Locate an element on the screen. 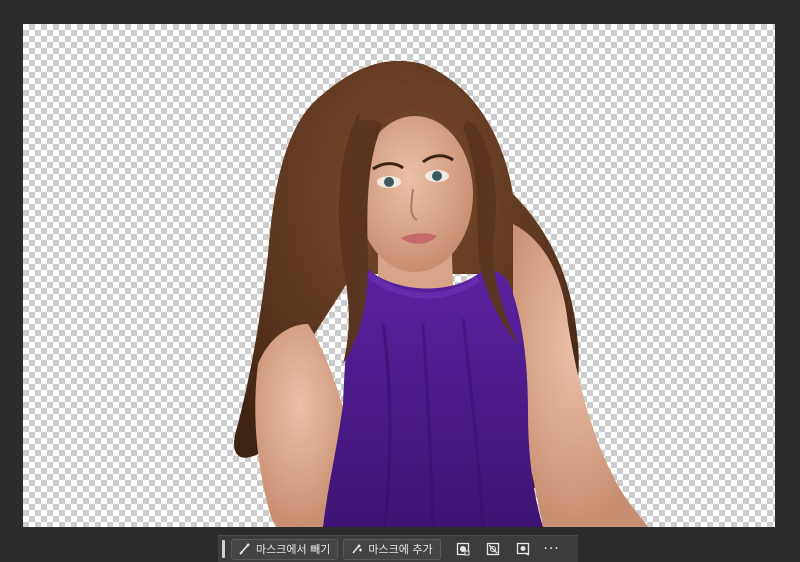 The image size is (800, 562). mask-settings-icon is located at coordinates (522, 549).